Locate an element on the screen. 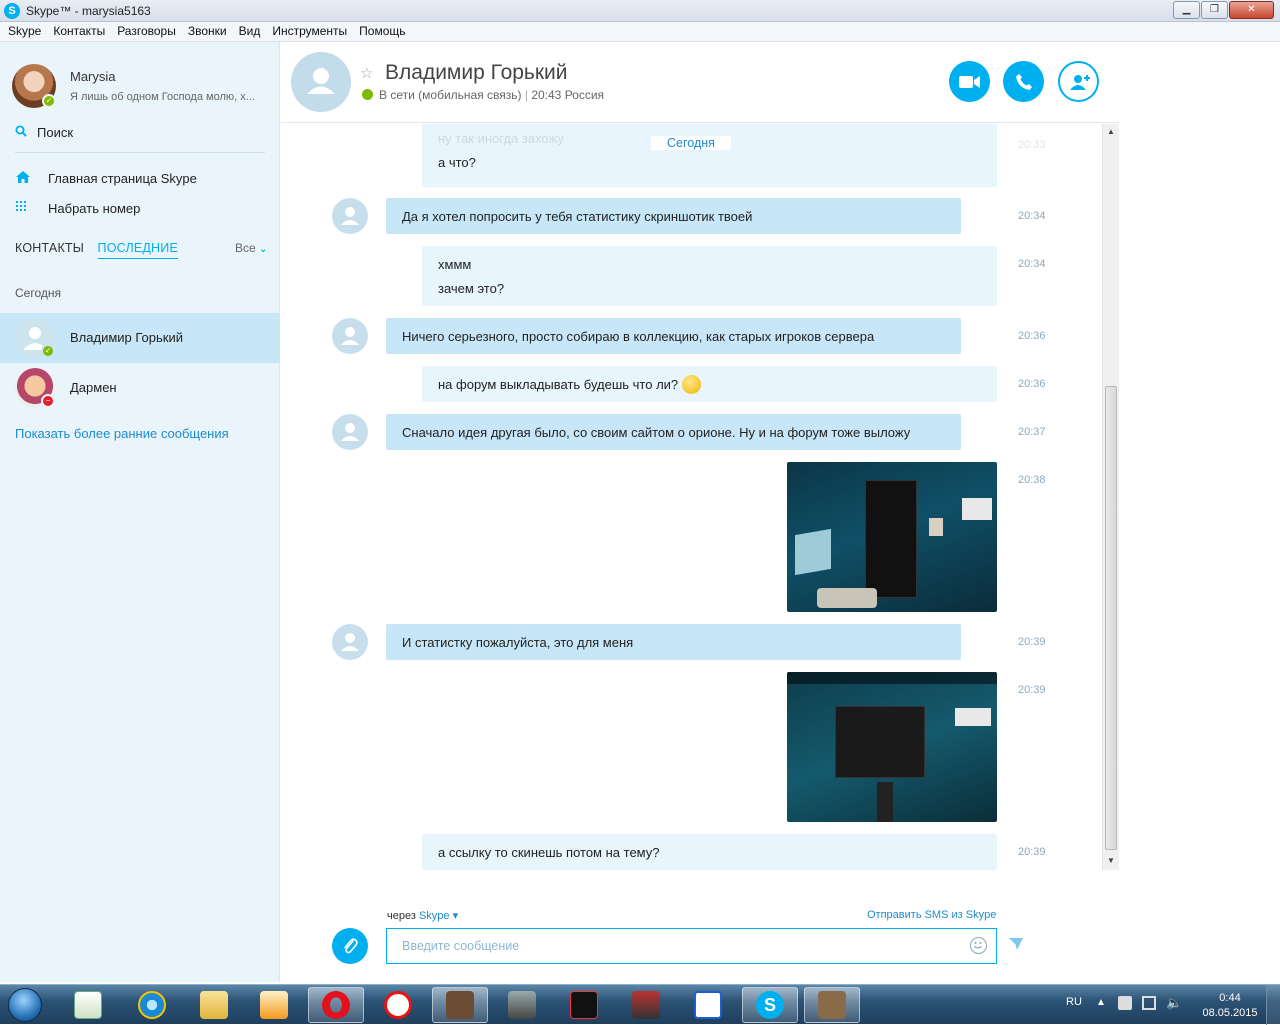 The height and width of the screenshot is (1025, 1280). taskbar-app-racing-game is located at coordinates (646, 1005).